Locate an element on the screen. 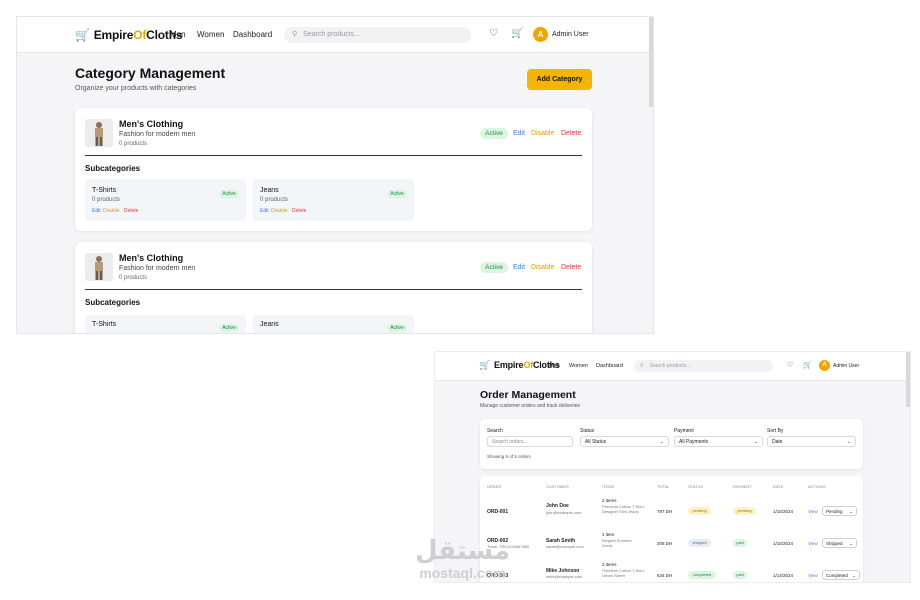  column-header: Total is located at coordinates (663, 486).